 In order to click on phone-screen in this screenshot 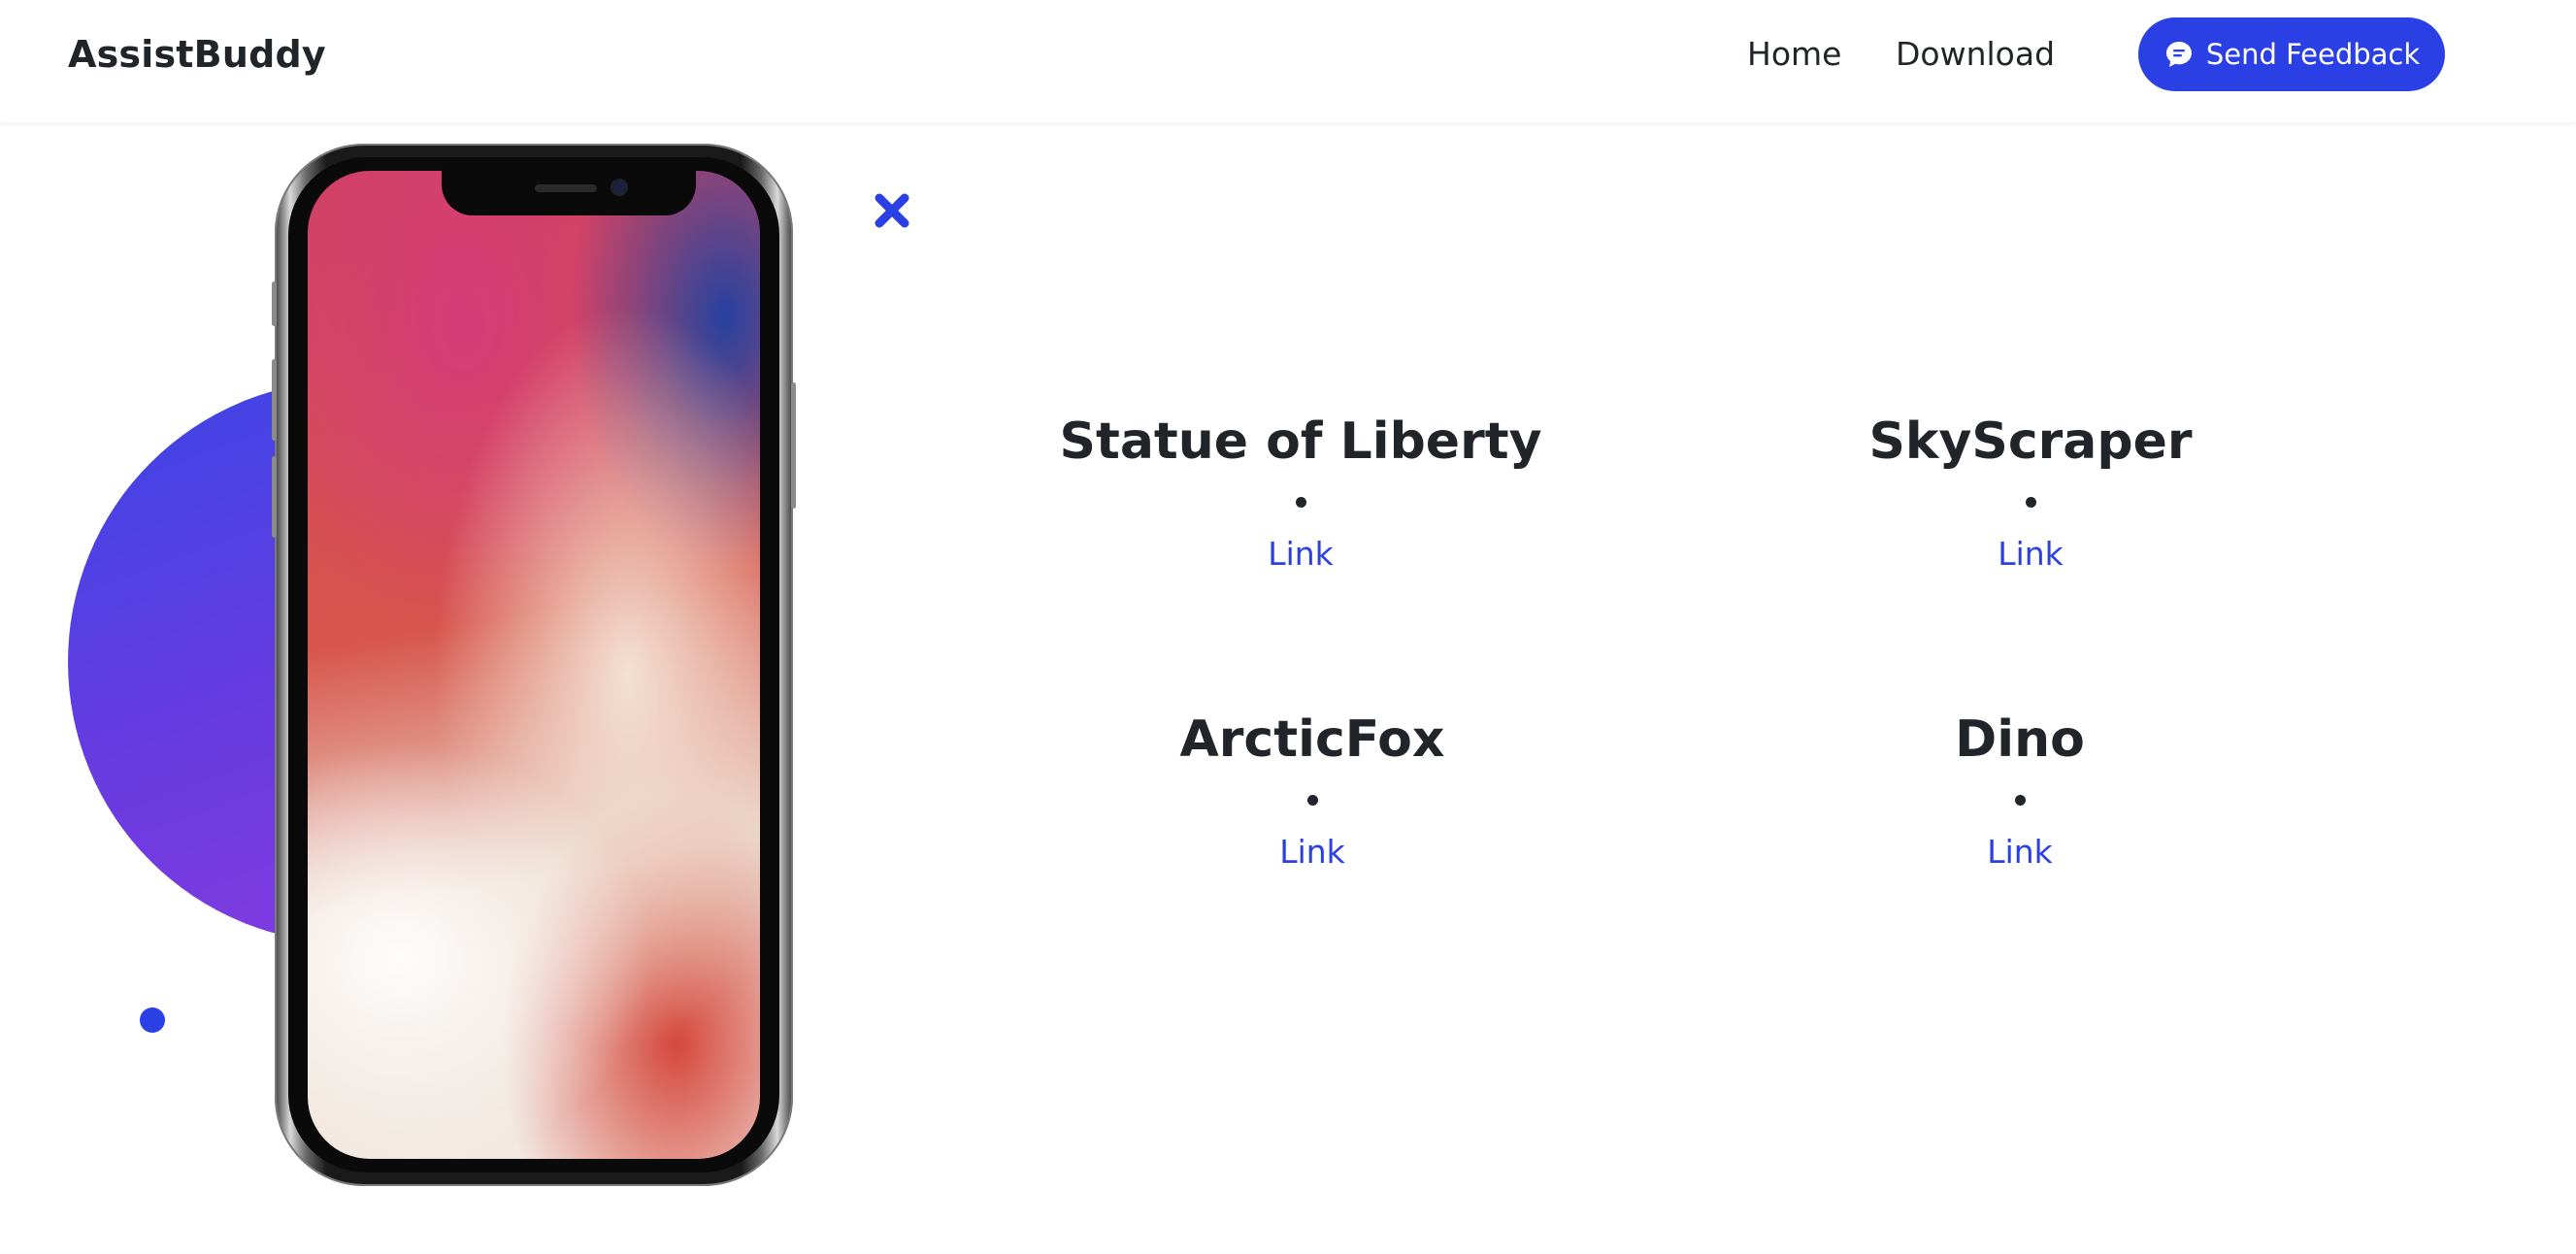, I will do `click(534, 665)`.